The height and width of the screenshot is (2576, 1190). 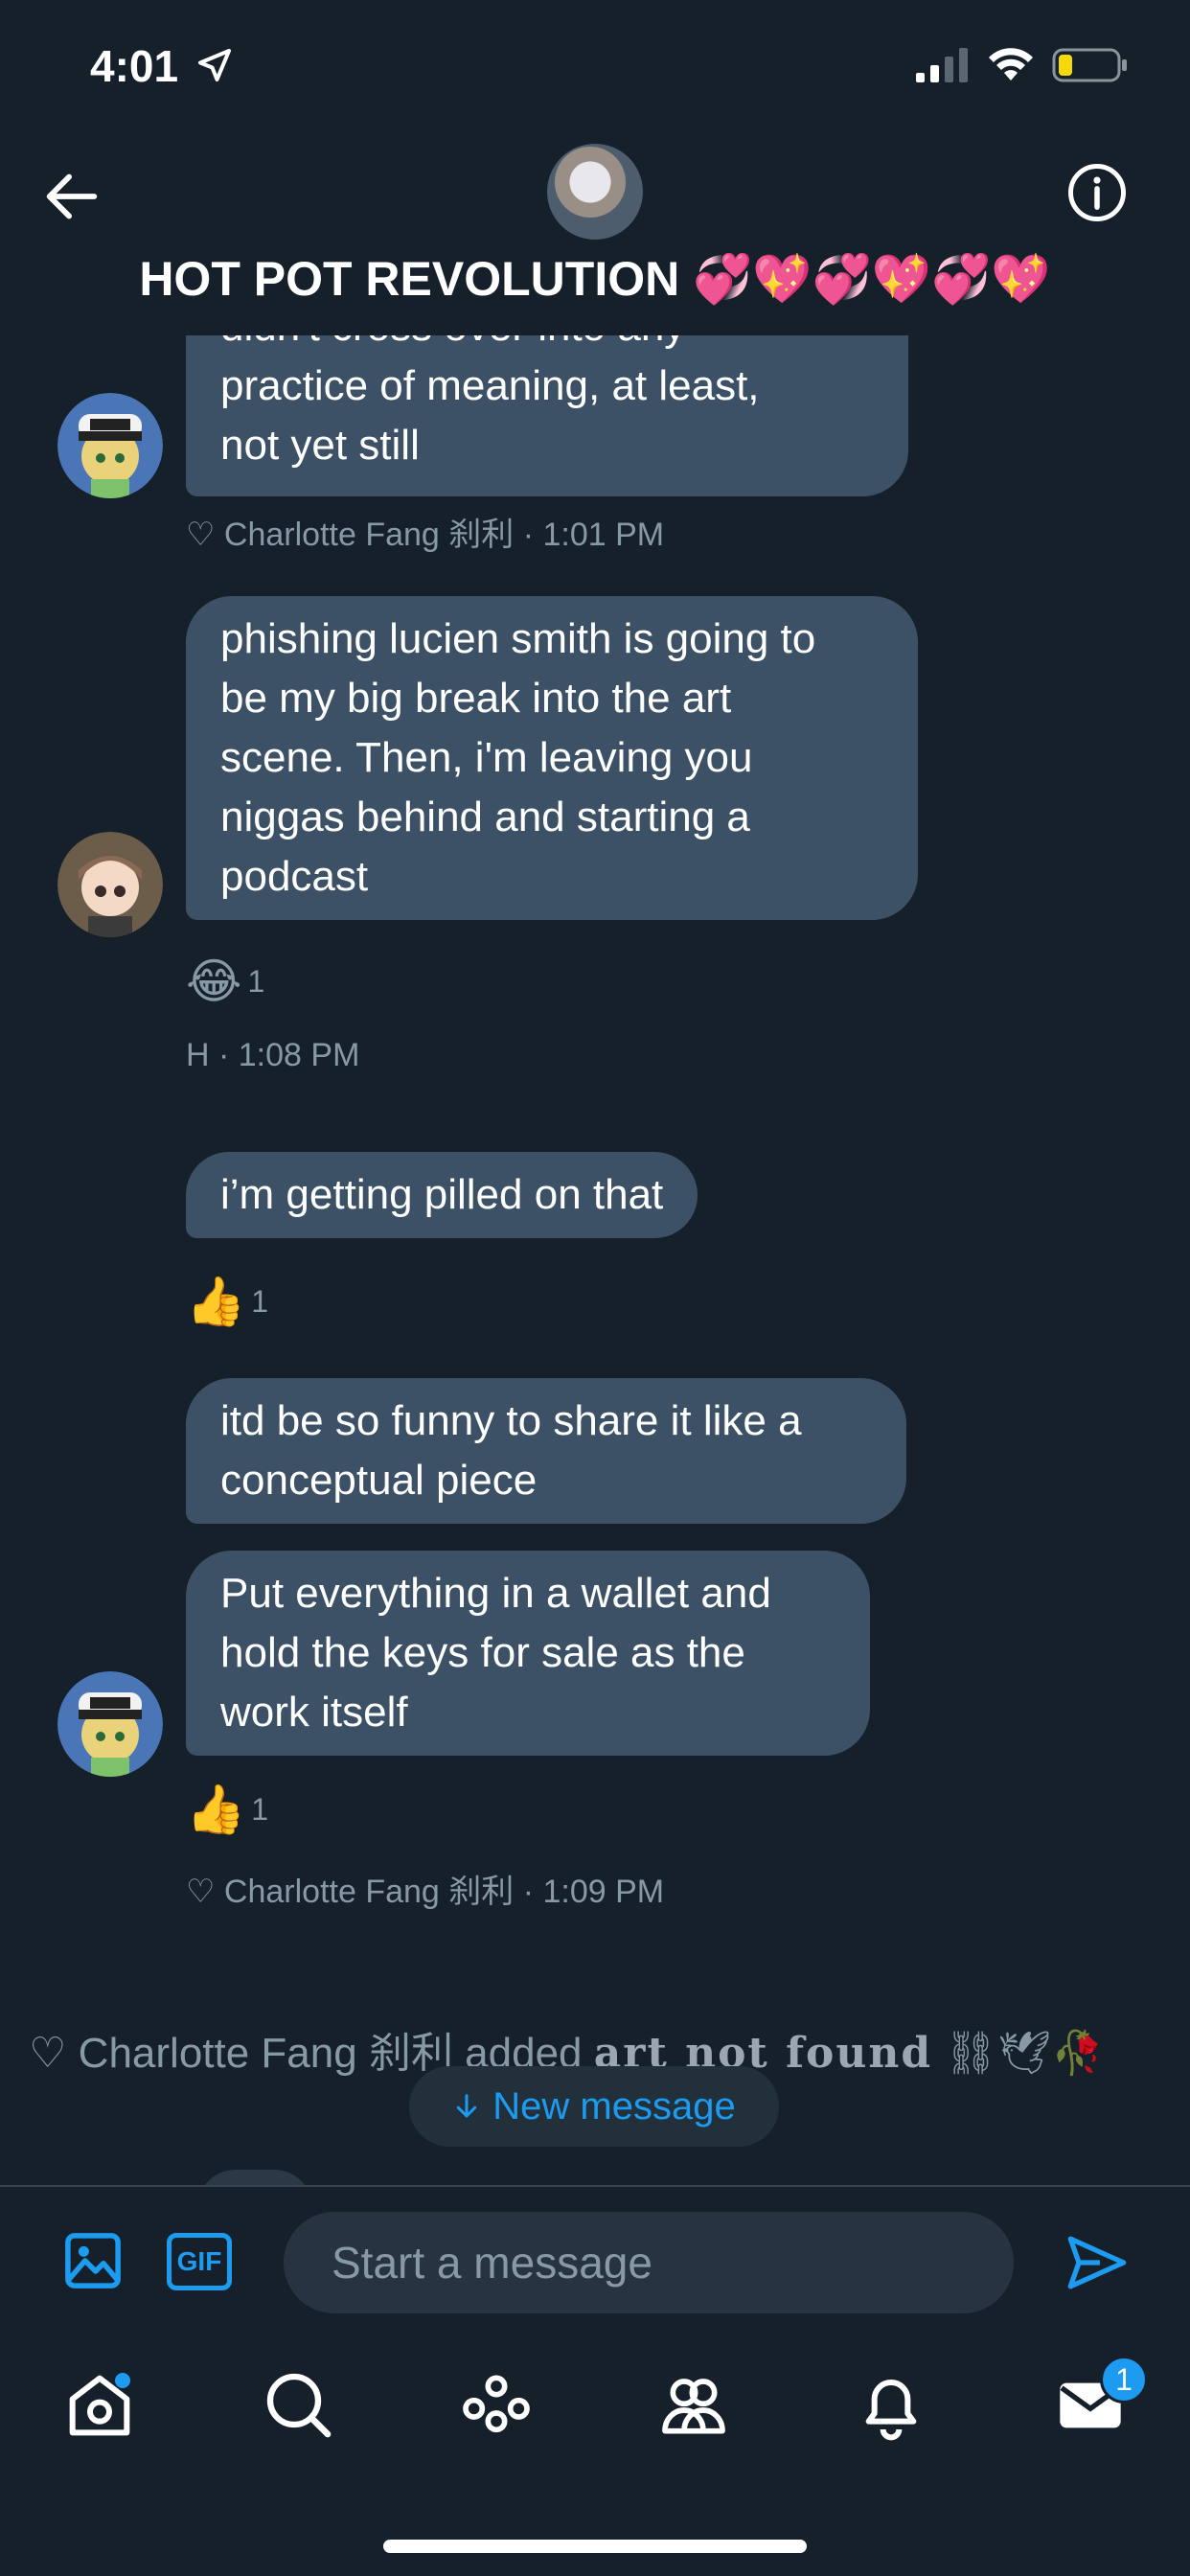 I want to click on communities-icon, so click(x=694, y=2406).